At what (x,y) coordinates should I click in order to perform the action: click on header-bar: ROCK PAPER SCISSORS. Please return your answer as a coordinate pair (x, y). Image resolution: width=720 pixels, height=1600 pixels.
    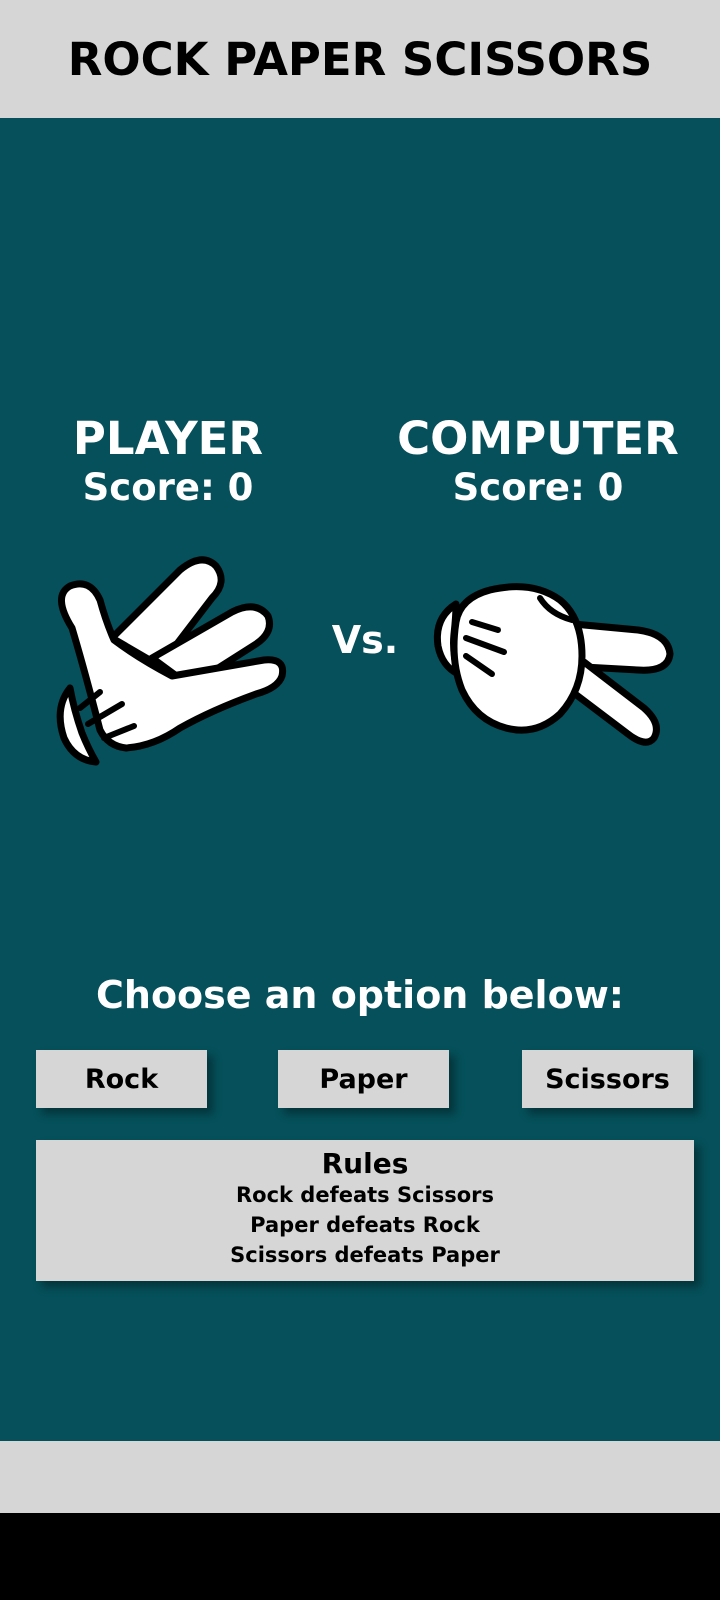
    Looking at the image, I should click on (360, 59).